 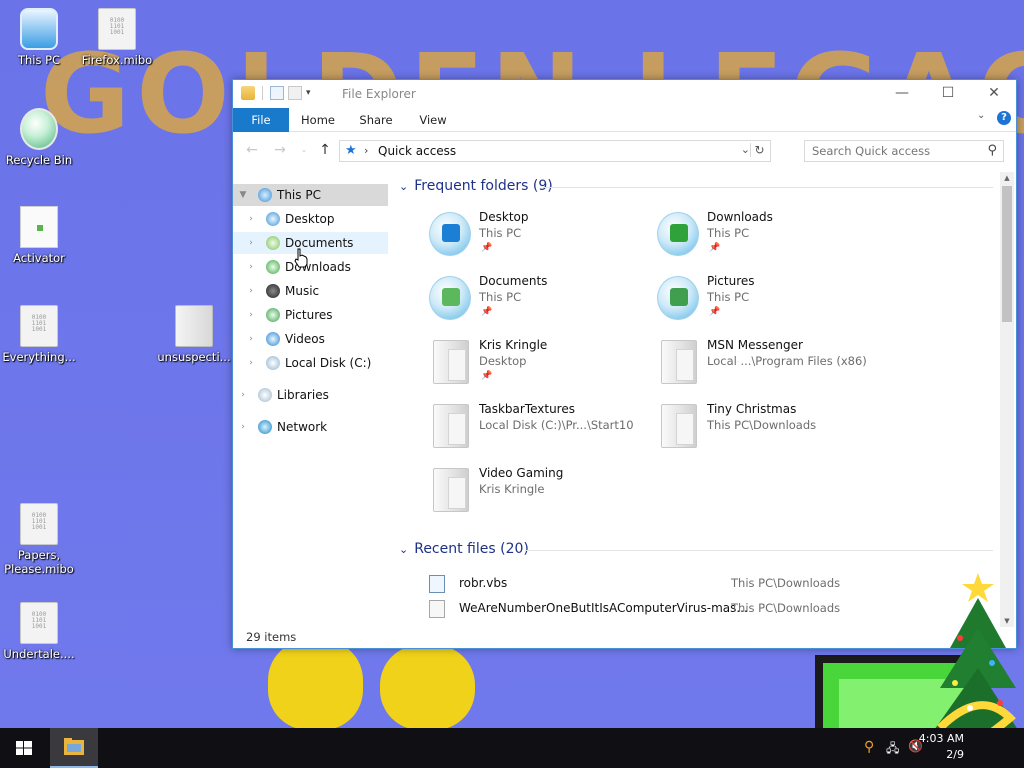 I want to click on customize-toolbar-icon: ▾, so click(x=308, y=93).